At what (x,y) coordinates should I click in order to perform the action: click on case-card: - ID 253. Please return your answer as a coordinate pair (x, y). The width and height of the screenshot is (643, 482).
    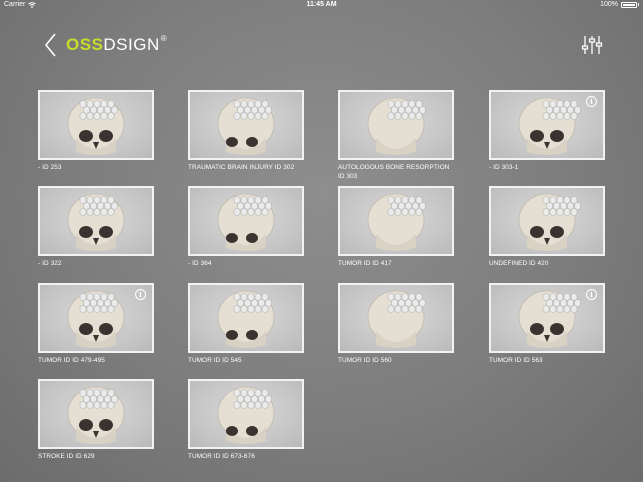
    Looking at the image, I should click on (96, 131).